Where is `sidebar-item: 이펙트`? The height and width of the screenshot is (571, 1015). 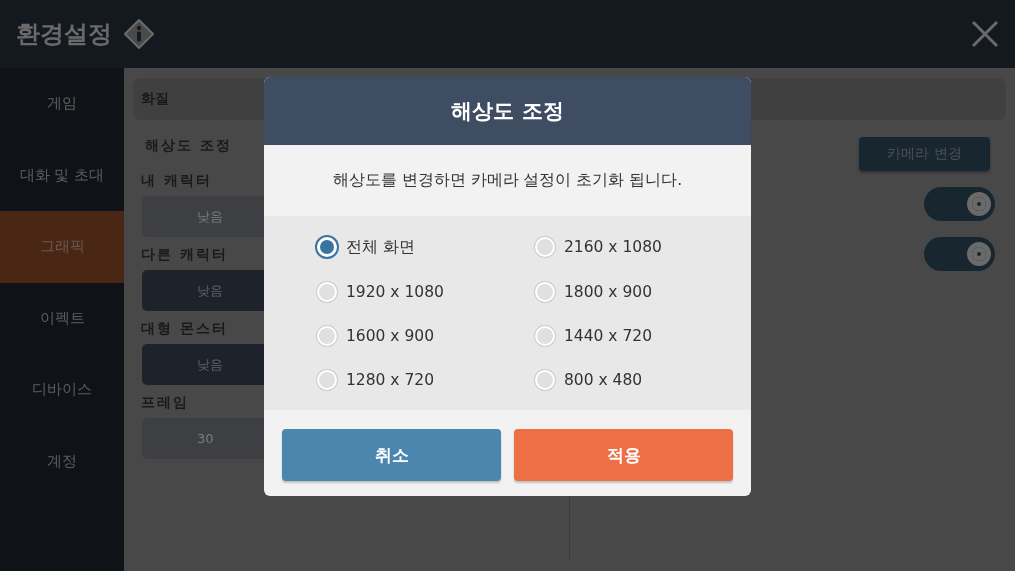
sidebar-item: 이펙트 is located at coordinates (62, 318).